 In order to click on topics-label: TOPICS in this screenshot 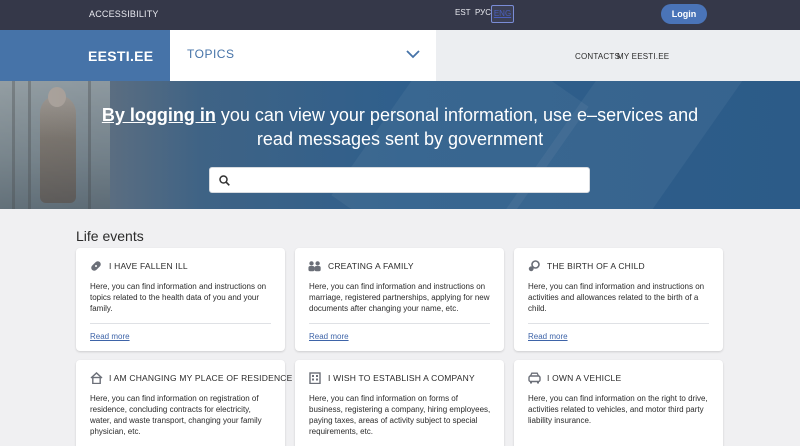, I will do `click(211, 54)`.